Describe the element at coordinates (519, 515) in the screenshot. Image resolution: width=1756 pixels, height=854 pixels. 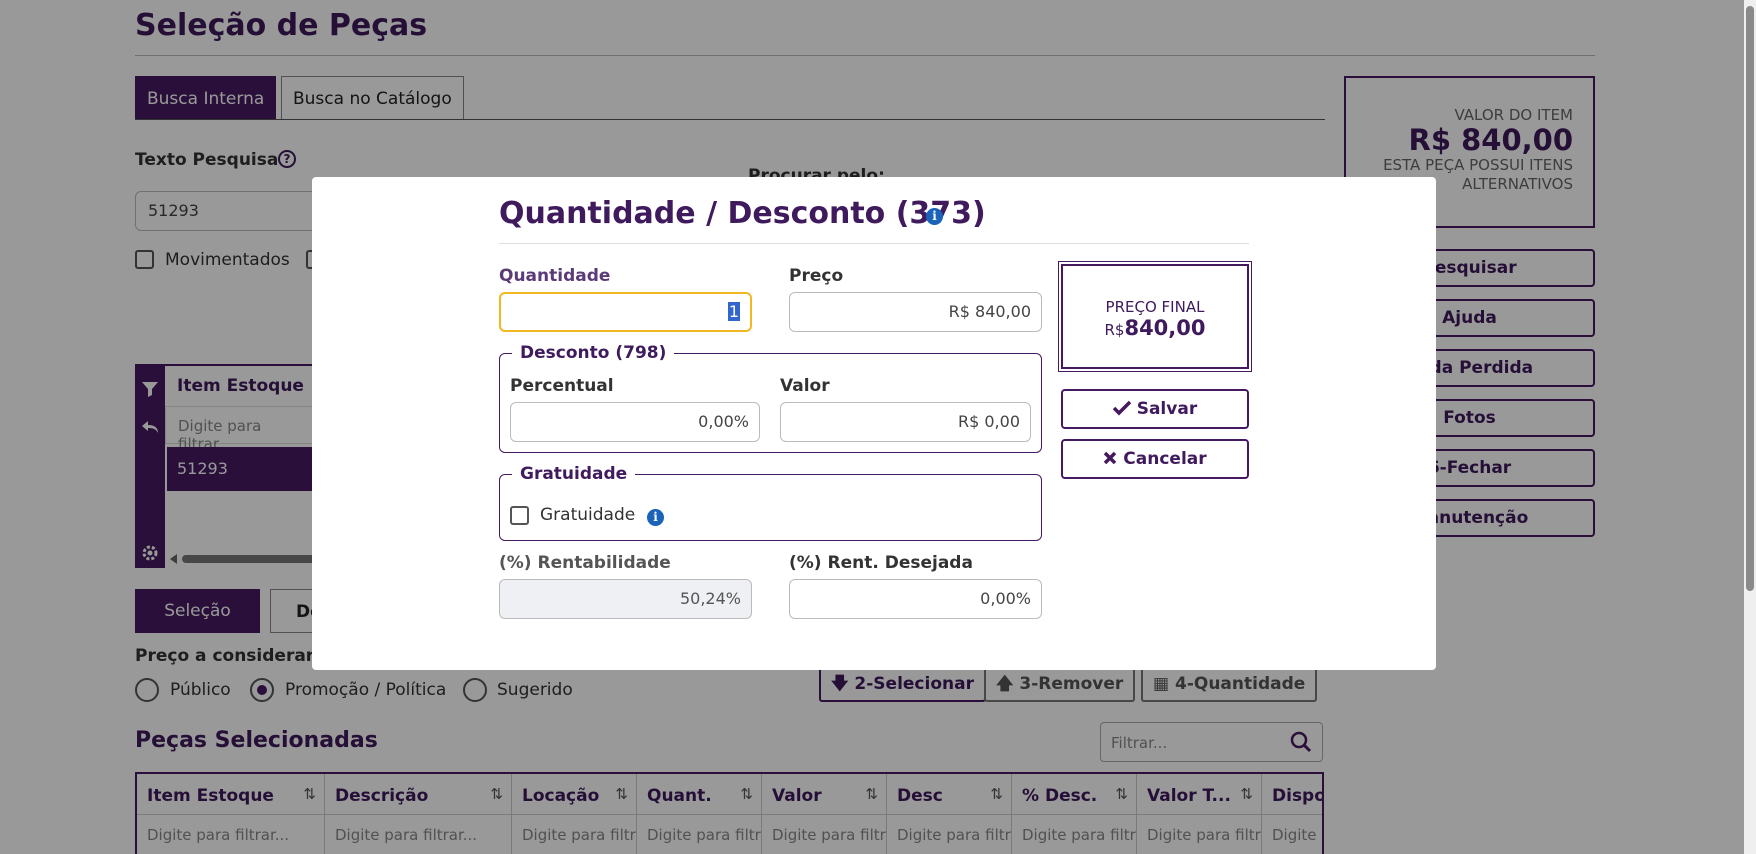
I see `gratuidade-checkbox` at that location.